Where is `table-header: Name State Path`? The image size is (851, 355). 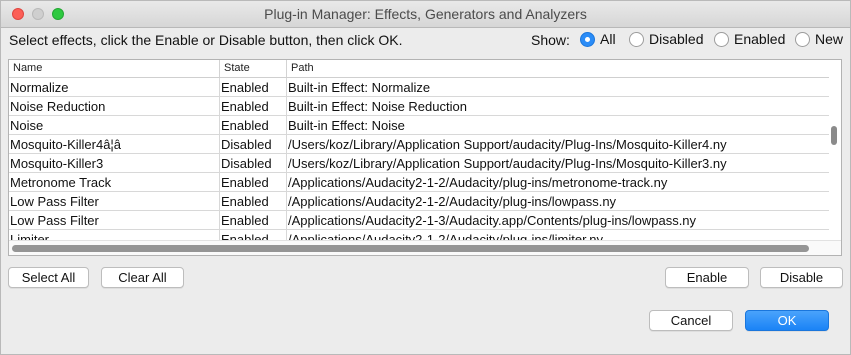
table-header: Name State Path is located at coordinates (419, 69).